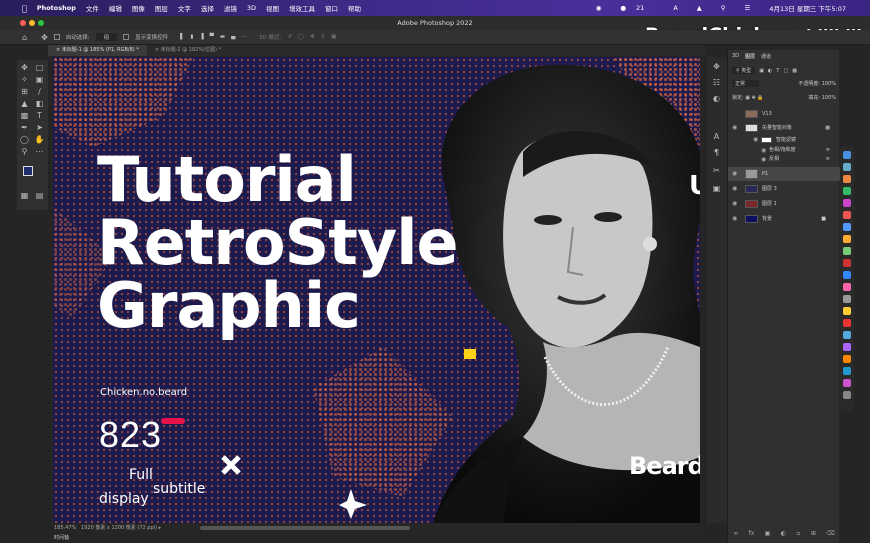 The width and height of the screenshot is (870, 543). Describe the element at coordinates (39, 79) in the screenshot. I see `object-select-tool-icon: ▣` at that location.